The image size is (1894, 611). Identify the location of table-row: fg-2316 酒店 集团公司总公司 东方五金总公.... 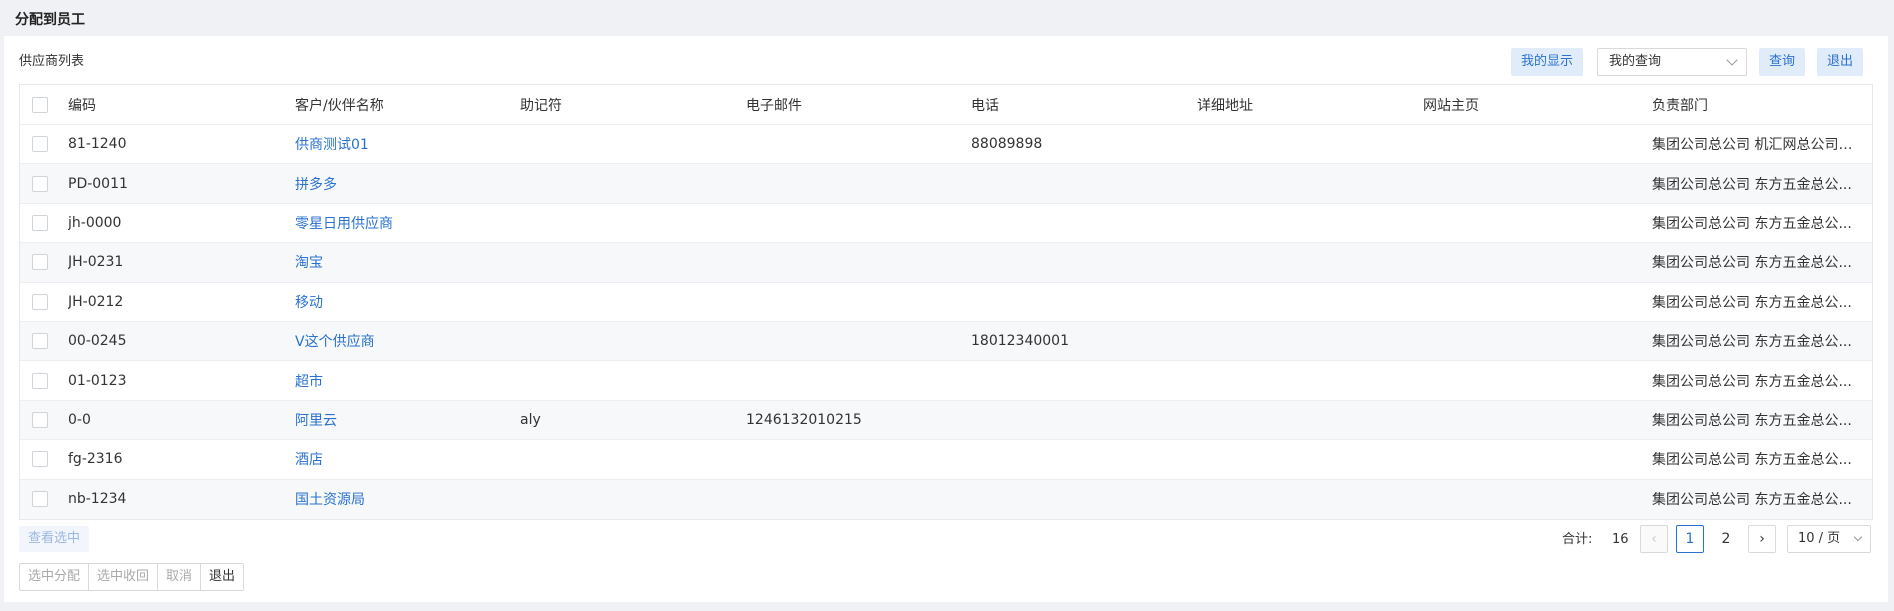
(946, 460).